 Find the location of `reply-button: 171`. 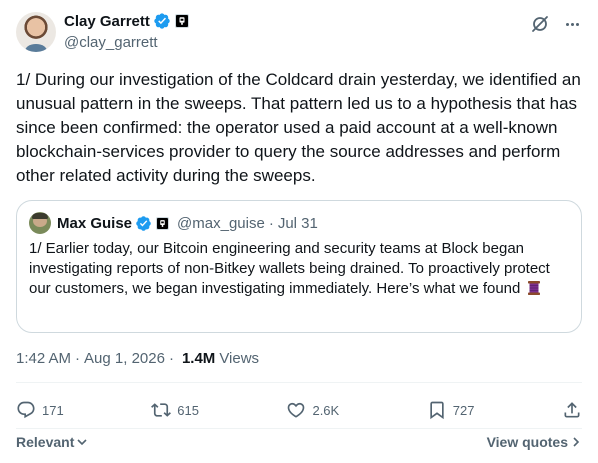

reply-button: 171 is located at coordinates (40, 410).